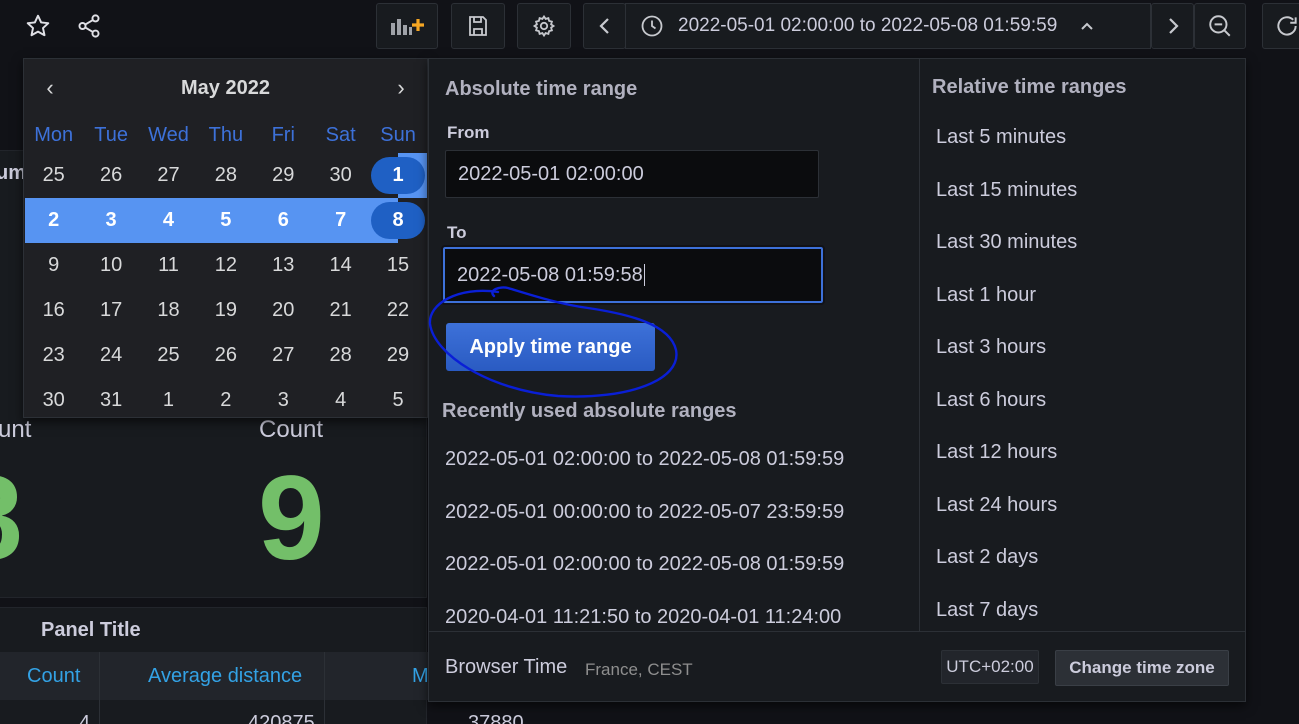  I want to click on calendar-day: 23, so click(53, 355).